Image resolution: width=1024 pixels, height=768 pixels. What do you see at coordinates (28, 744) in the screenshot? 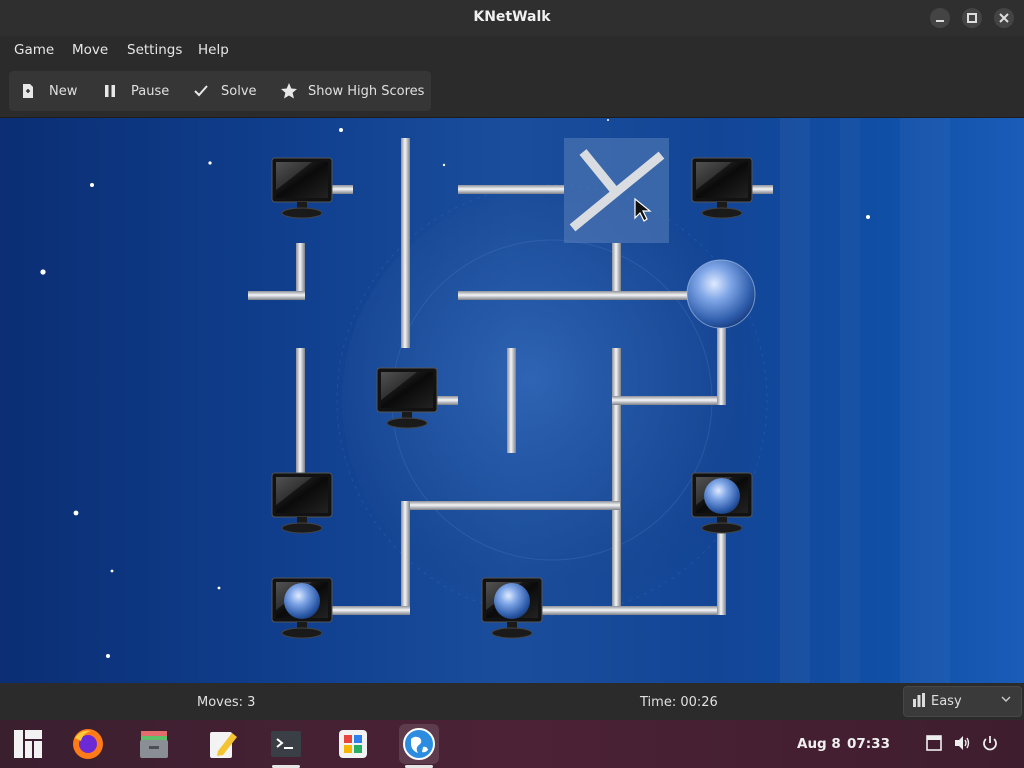
I see `manjaro-menu-icon` at bounding box center [28, 744].